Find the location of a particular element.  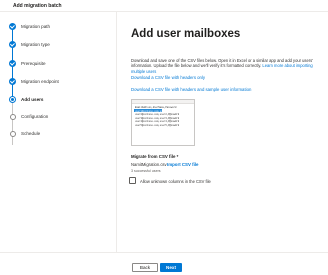

csv-field-label: Migrate from CSV file * is located at coordinates (155, 156).